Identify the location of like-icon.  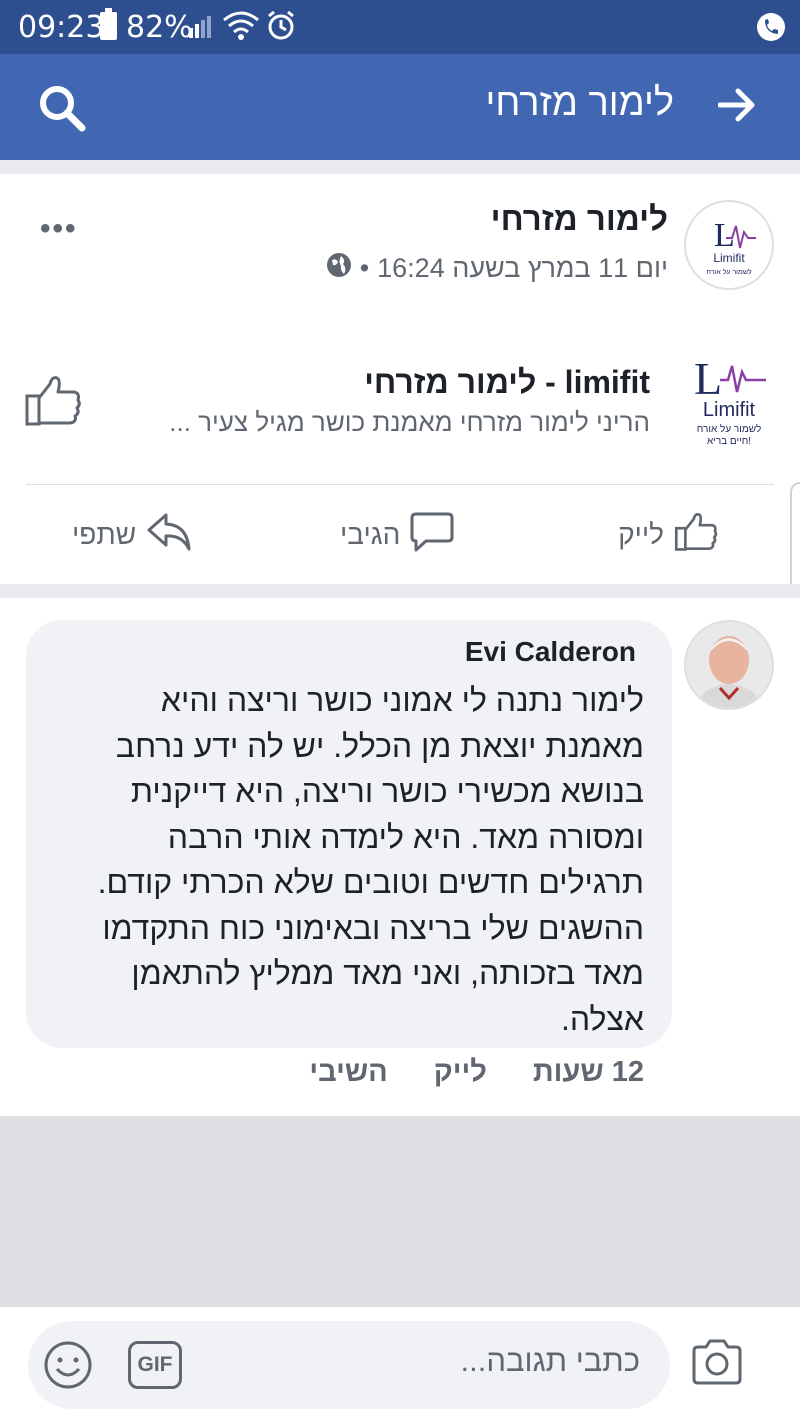
(696, 535).